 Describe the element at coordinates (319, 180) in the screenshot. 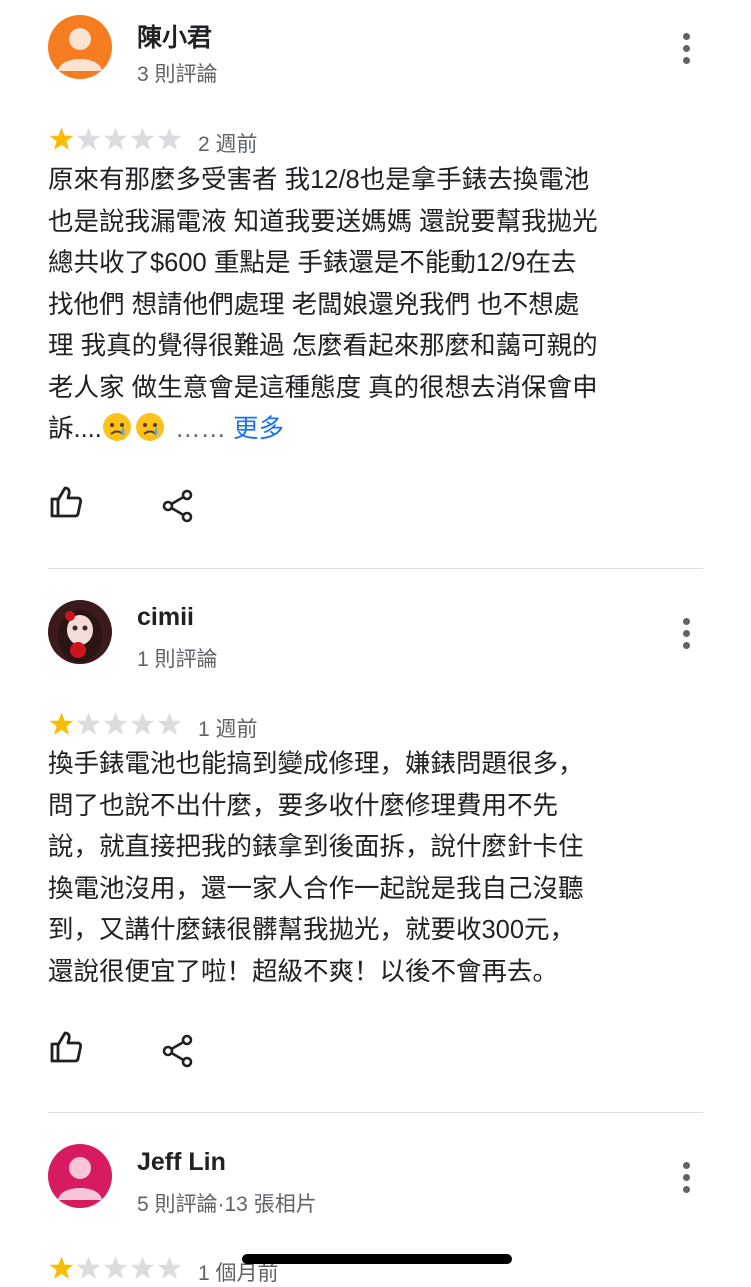

I see `review-text-line: 原來有那麼多受害者 我12/8也是拿手錶去換電池` at that location.